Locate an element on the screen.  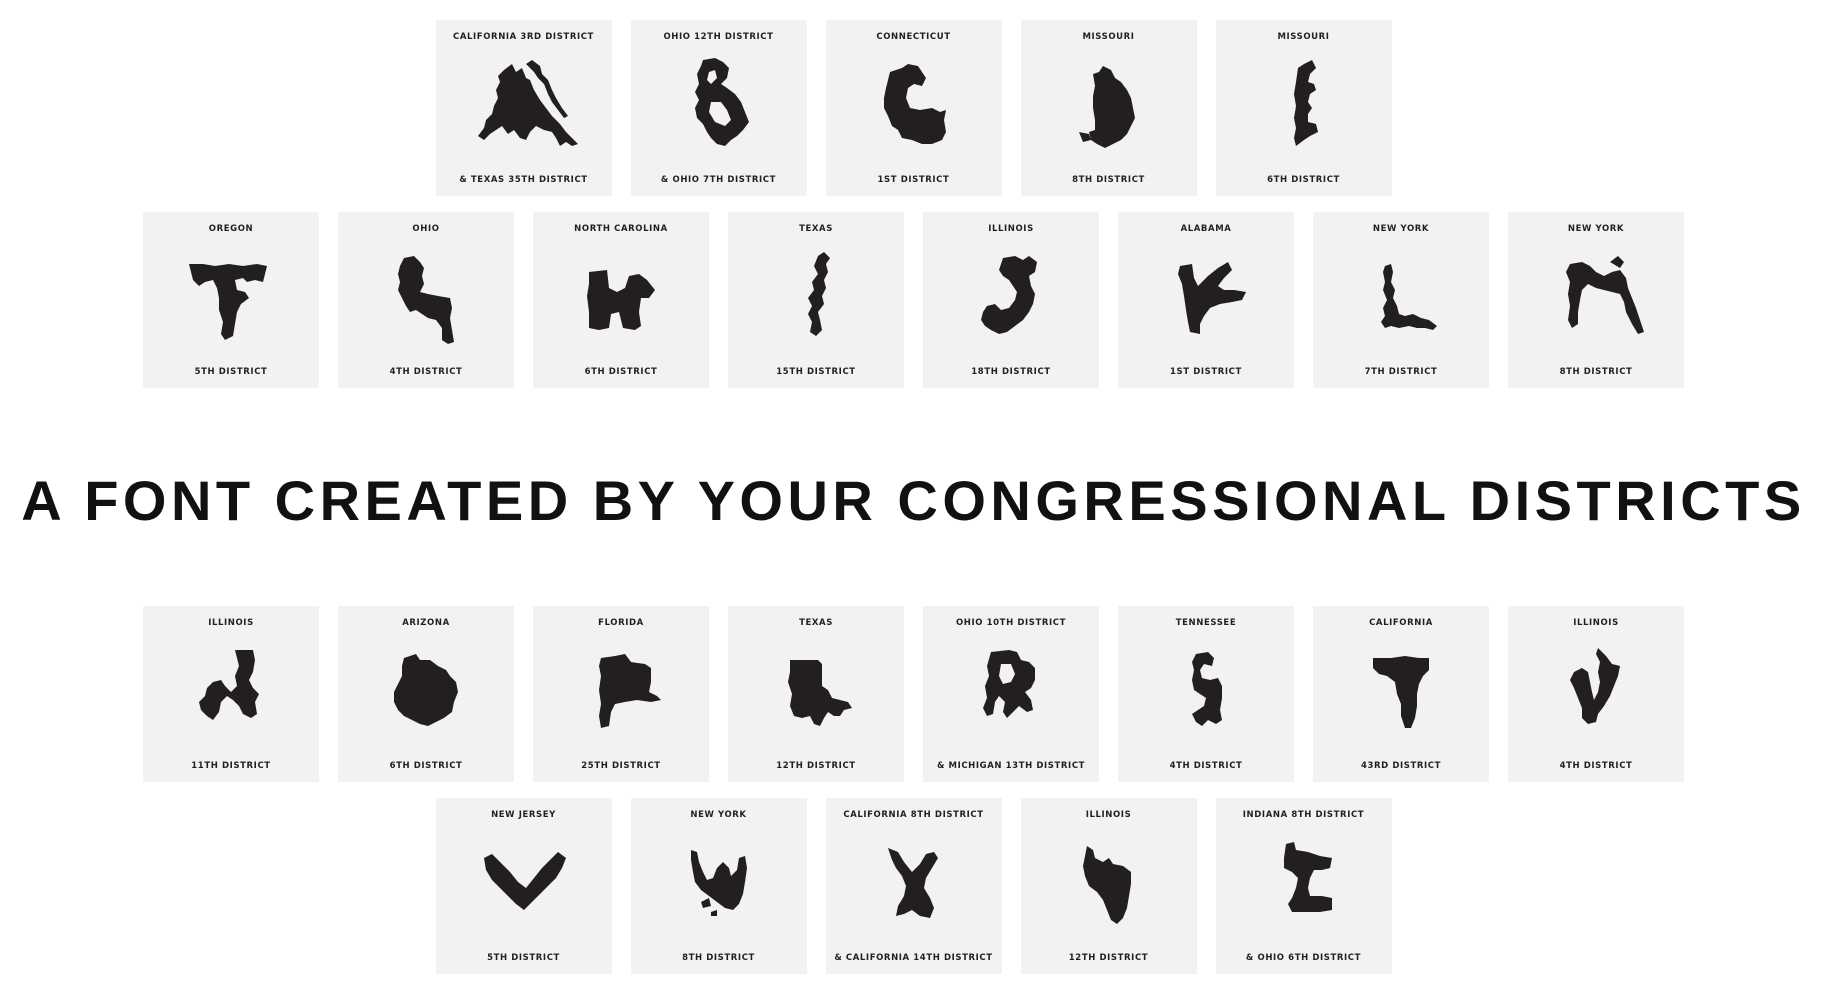
district-shape-k-icon is located at coordinates (1212, 298).